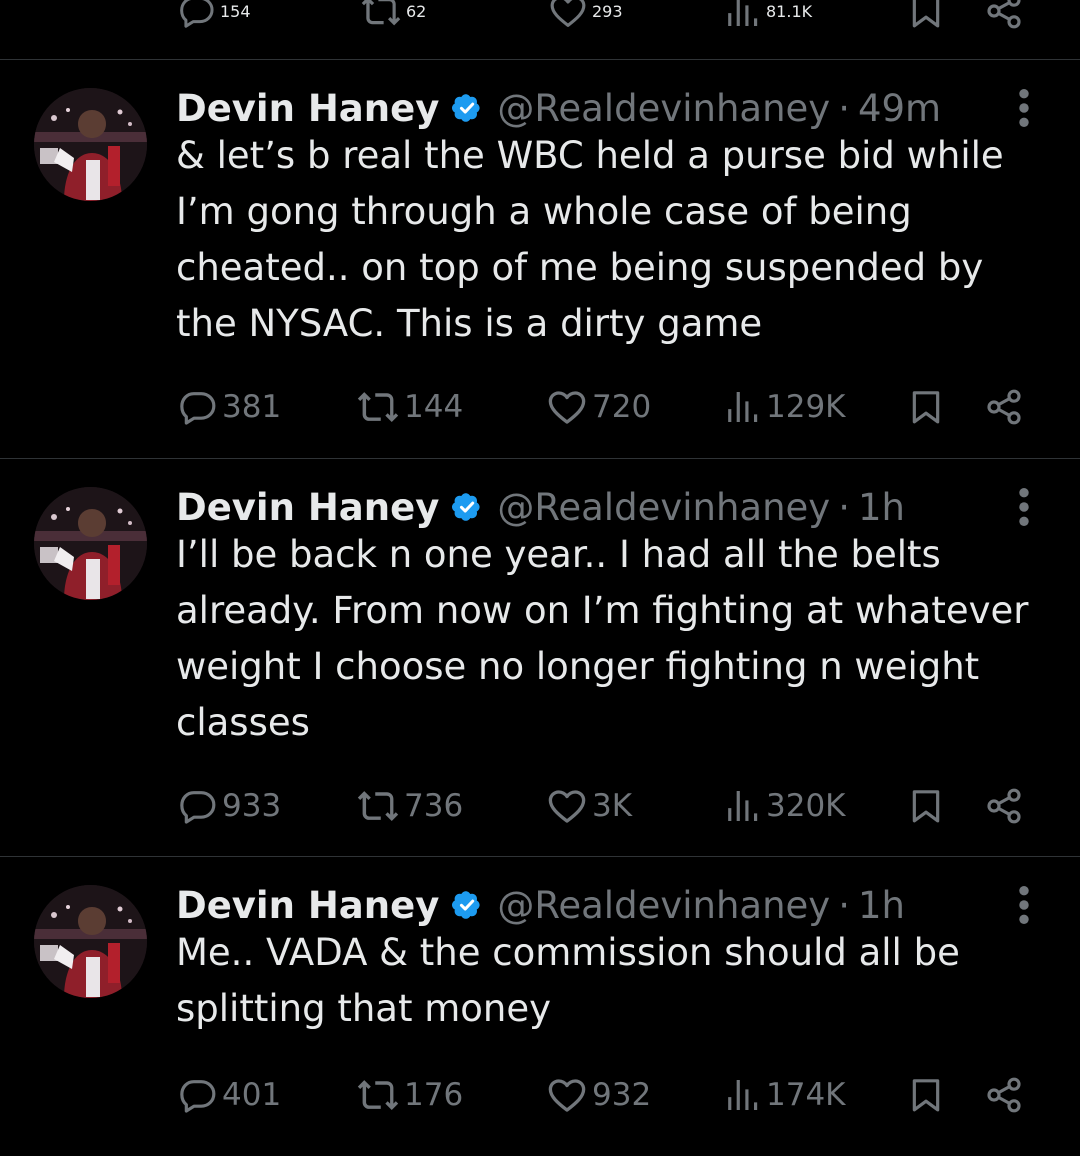  What do you see at coordinates (899, 108) in the screenshot?
I see `timestamp: 49m` at bounding box center [899, 108].